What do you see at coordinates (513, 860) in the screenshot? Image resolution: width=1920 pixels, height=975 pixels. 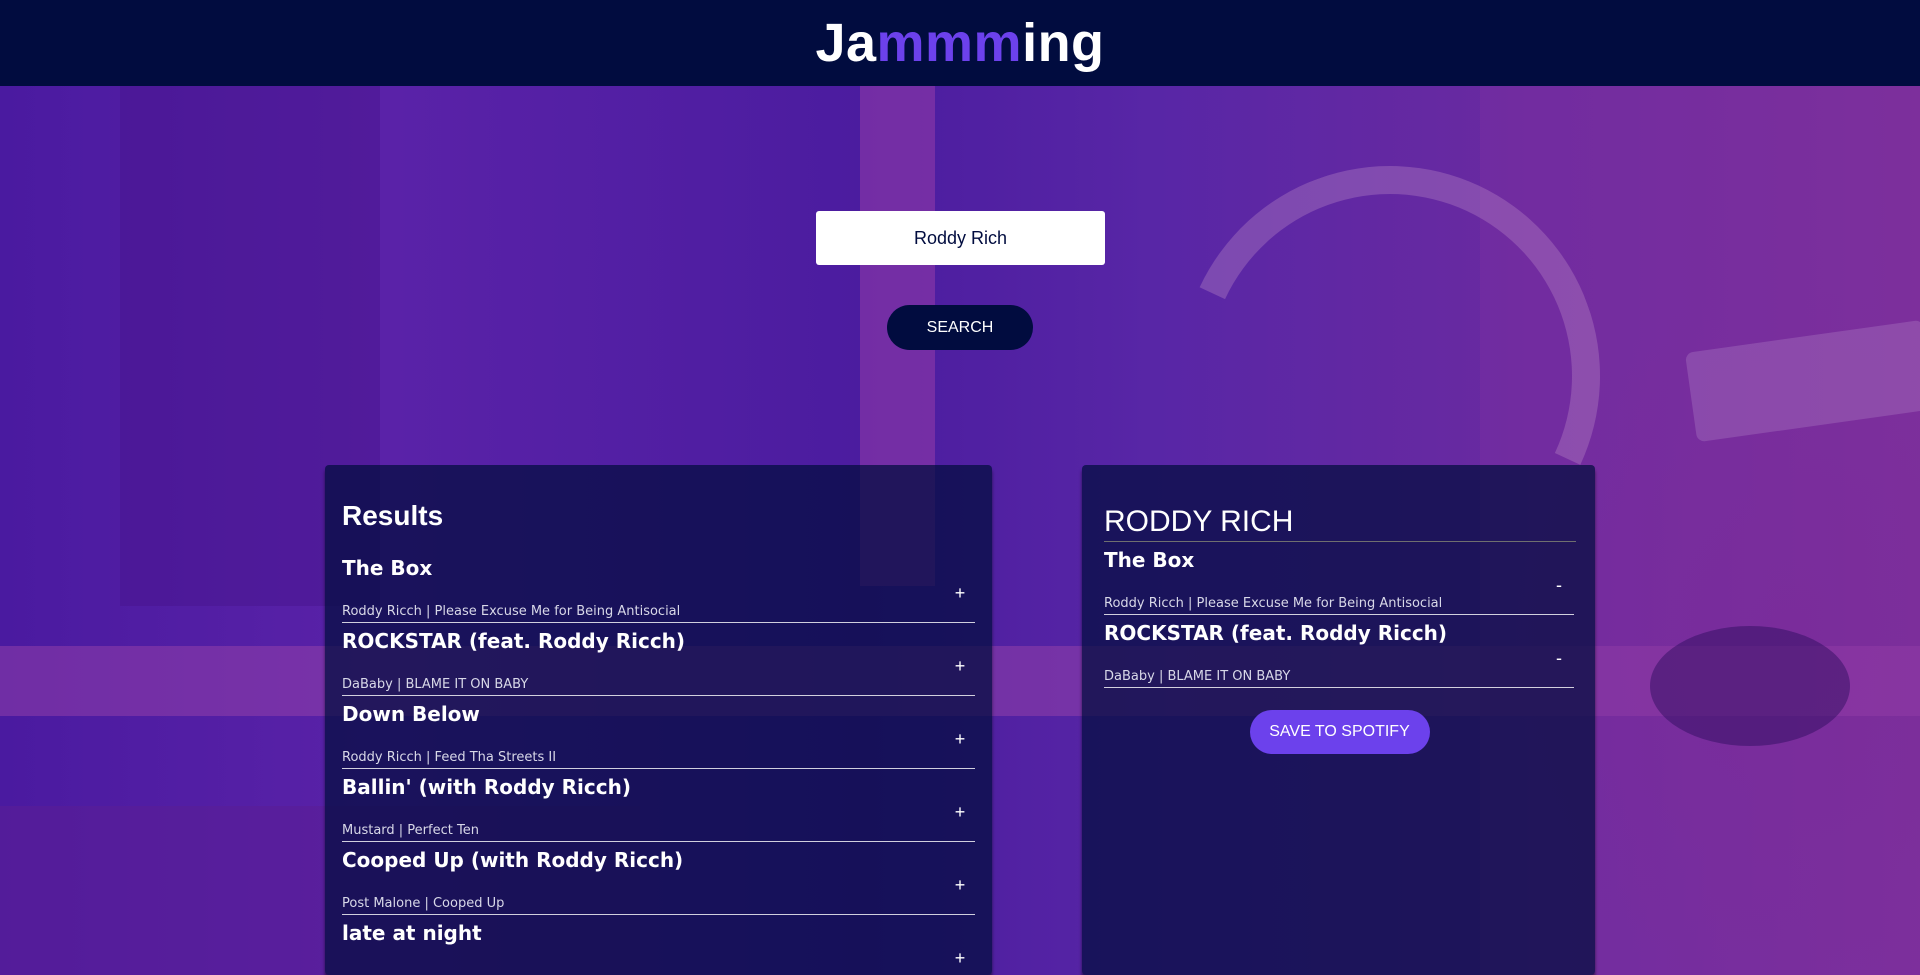 I see `track-name: Cooped Up (with Roddy Ricch)` at bounding box center [513, 860].